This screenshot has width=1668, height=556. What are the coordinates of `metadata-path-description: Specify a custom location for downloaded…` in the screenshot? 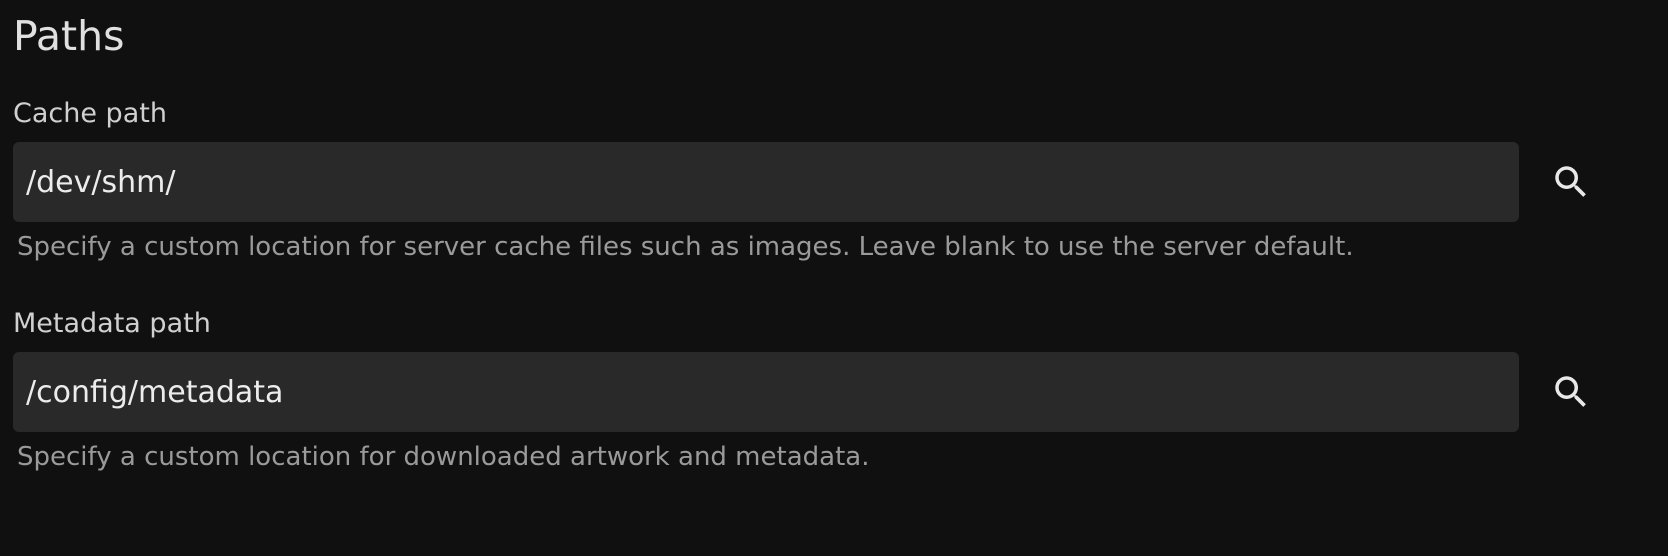 It's located at (443, 457).